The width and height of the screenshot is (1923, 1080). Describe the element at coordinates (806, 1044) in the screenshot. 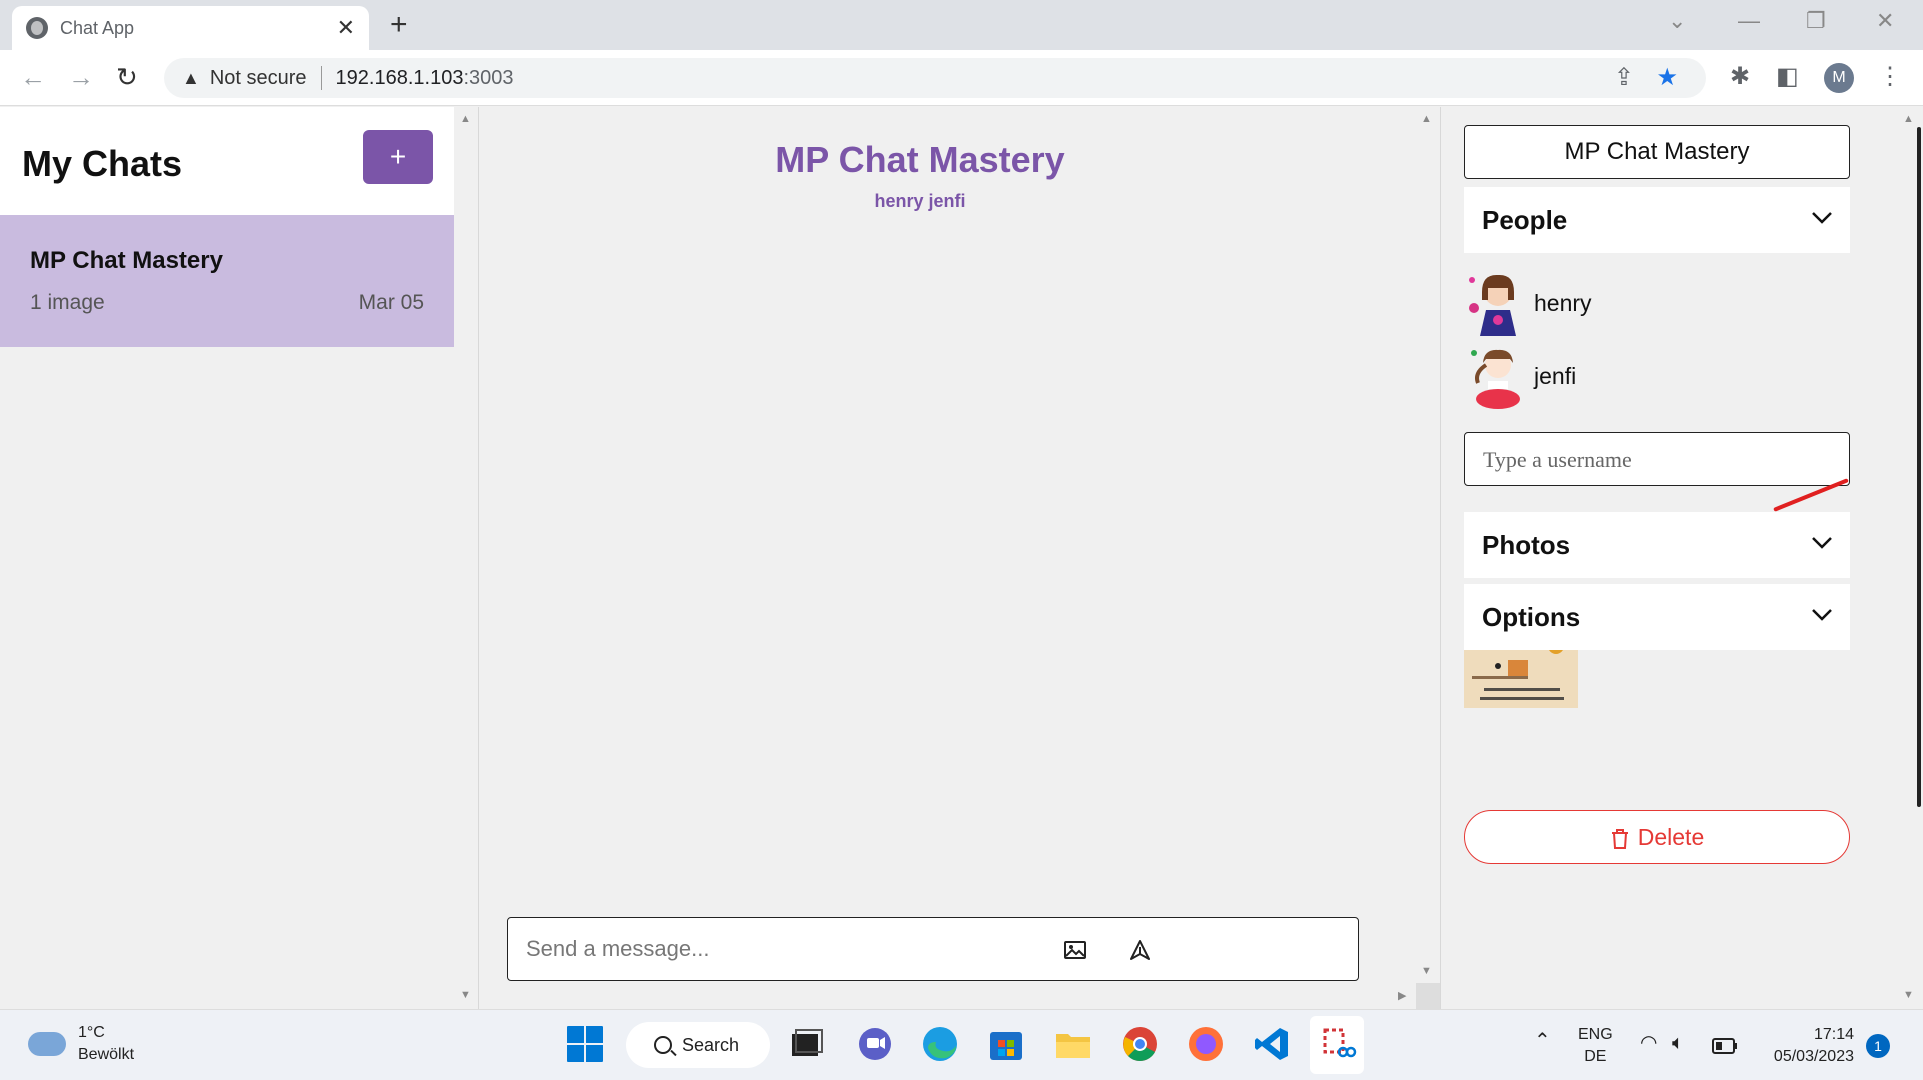

I see `task-view-icon` at that location.